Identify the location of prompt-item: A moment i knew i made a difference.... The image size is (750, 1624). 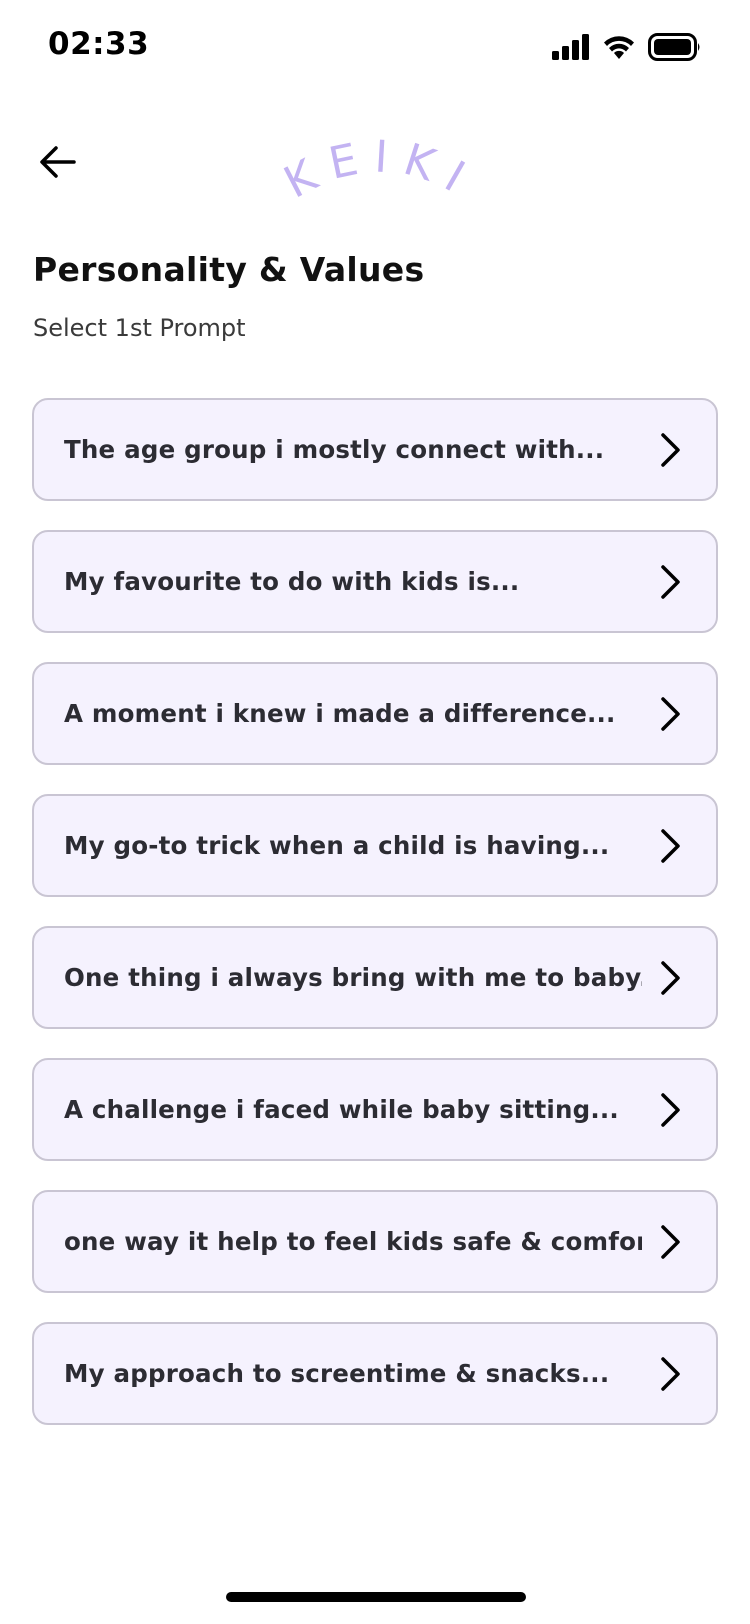
(375, 713).